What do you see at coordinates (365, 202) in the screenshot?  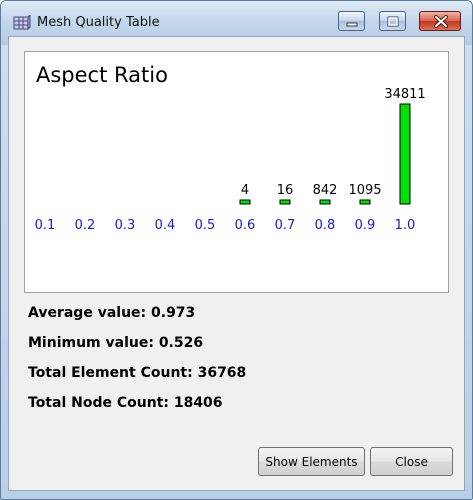 I see `bar-0.9` at bounding box center [365, 202].